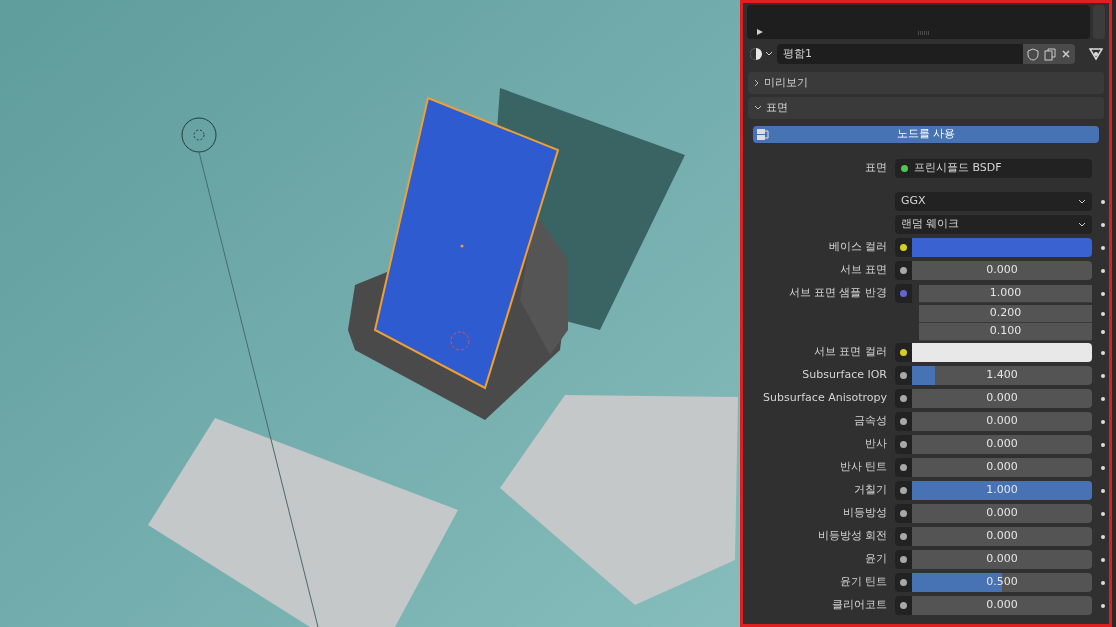 The image size is (1116, 627). Describe the element at coordinates (1002, 582) in the screenshot. I see `value-slider: 0.500` at that location.